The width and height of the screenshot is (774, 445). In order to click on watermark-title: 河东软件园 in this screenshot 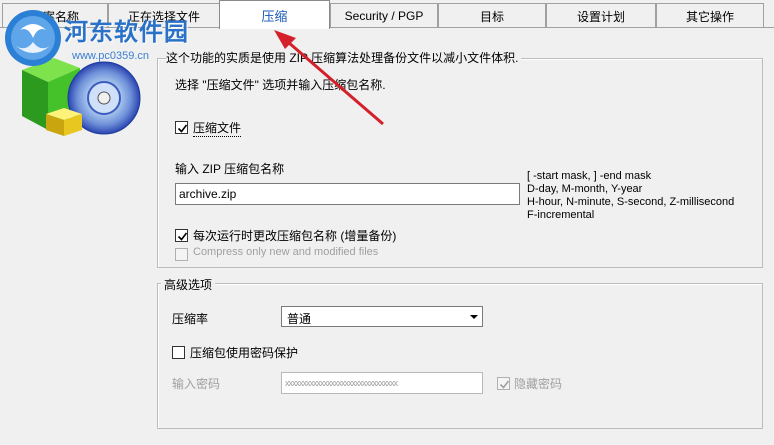, I will do `click(126, 31)`.